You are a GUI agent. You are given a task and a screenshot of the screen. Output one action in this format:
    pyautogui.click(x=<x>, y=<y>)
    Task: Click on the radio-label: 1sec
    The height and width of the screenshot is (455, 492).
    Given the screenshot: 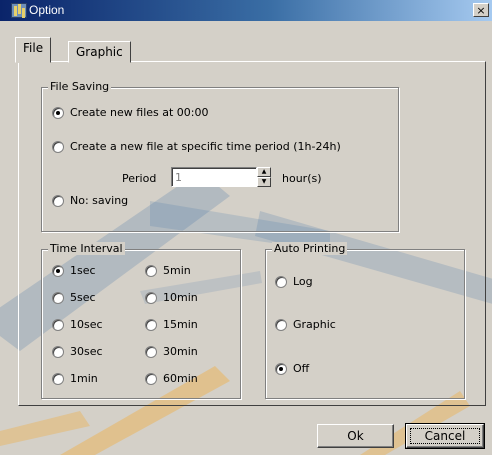 What is the action you would take?
    pyautogui.click(x=83, y=270)
    